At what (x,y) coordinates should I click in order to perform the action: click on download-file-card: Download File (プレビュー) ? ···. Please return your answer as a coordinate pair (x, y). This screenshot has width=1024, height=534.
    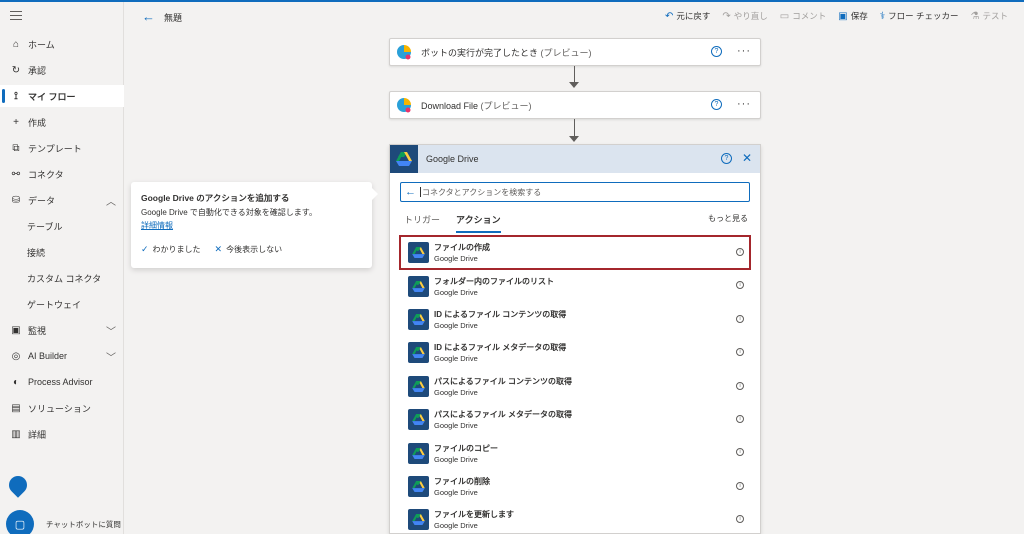
    Looking at the image, I should click on (575, 105).